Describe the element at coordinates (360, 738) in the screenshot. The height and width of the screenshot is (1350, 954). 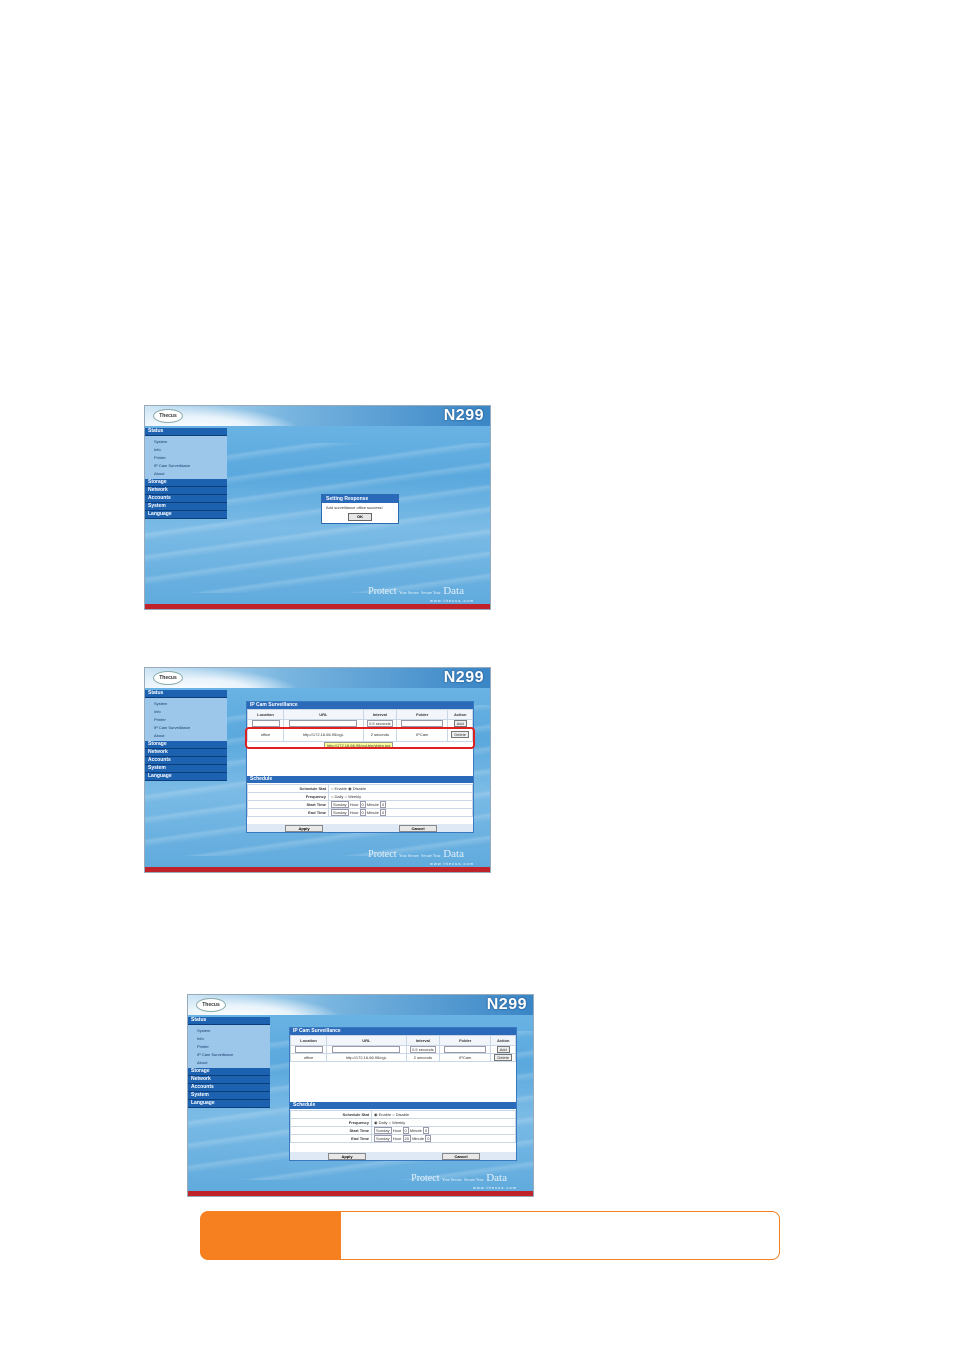
I see `highlight-frame` at that location.